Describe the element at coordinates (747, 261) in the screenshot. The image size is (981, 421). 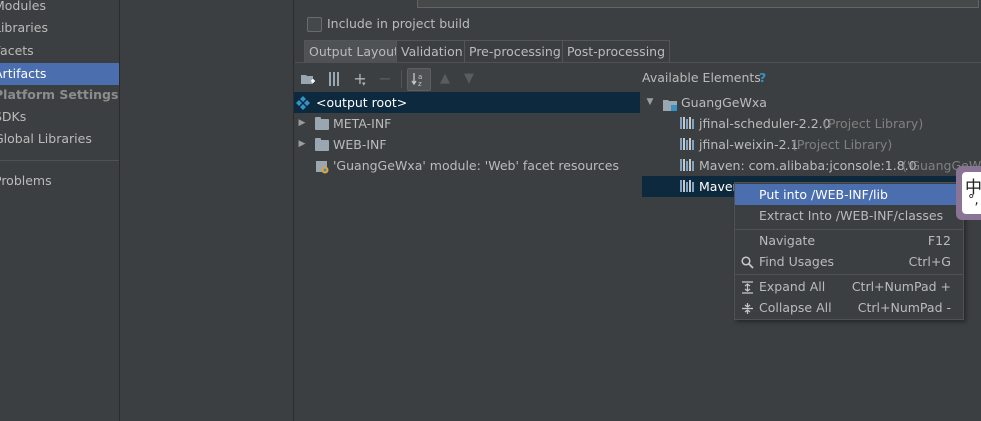
I see `search-icon` at that location.